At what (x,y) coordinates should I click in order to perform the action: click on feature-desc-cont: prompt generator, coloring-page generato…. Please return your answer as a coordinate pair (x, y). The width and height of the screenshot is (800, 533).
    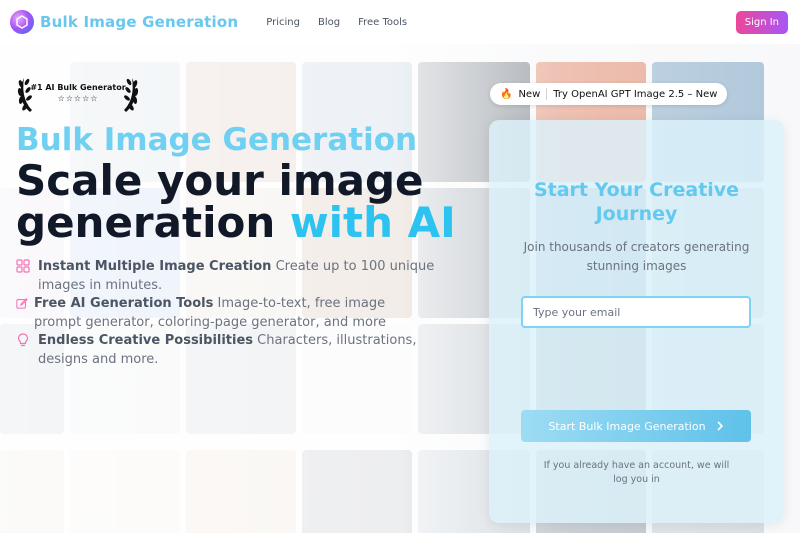
    Looking at the image, I should click on (210, 322).